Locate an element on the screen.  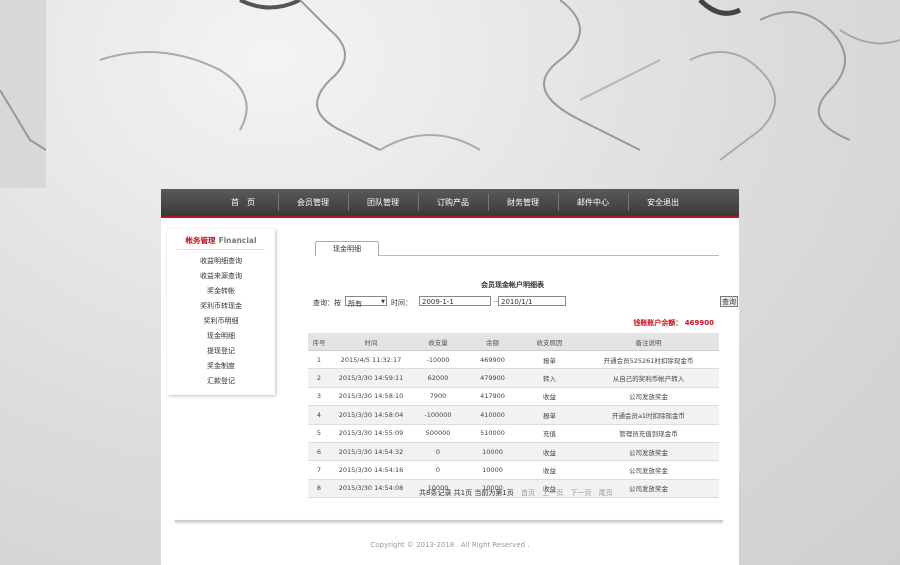
table-cell: 500000 is located at coordinates (438, 433).